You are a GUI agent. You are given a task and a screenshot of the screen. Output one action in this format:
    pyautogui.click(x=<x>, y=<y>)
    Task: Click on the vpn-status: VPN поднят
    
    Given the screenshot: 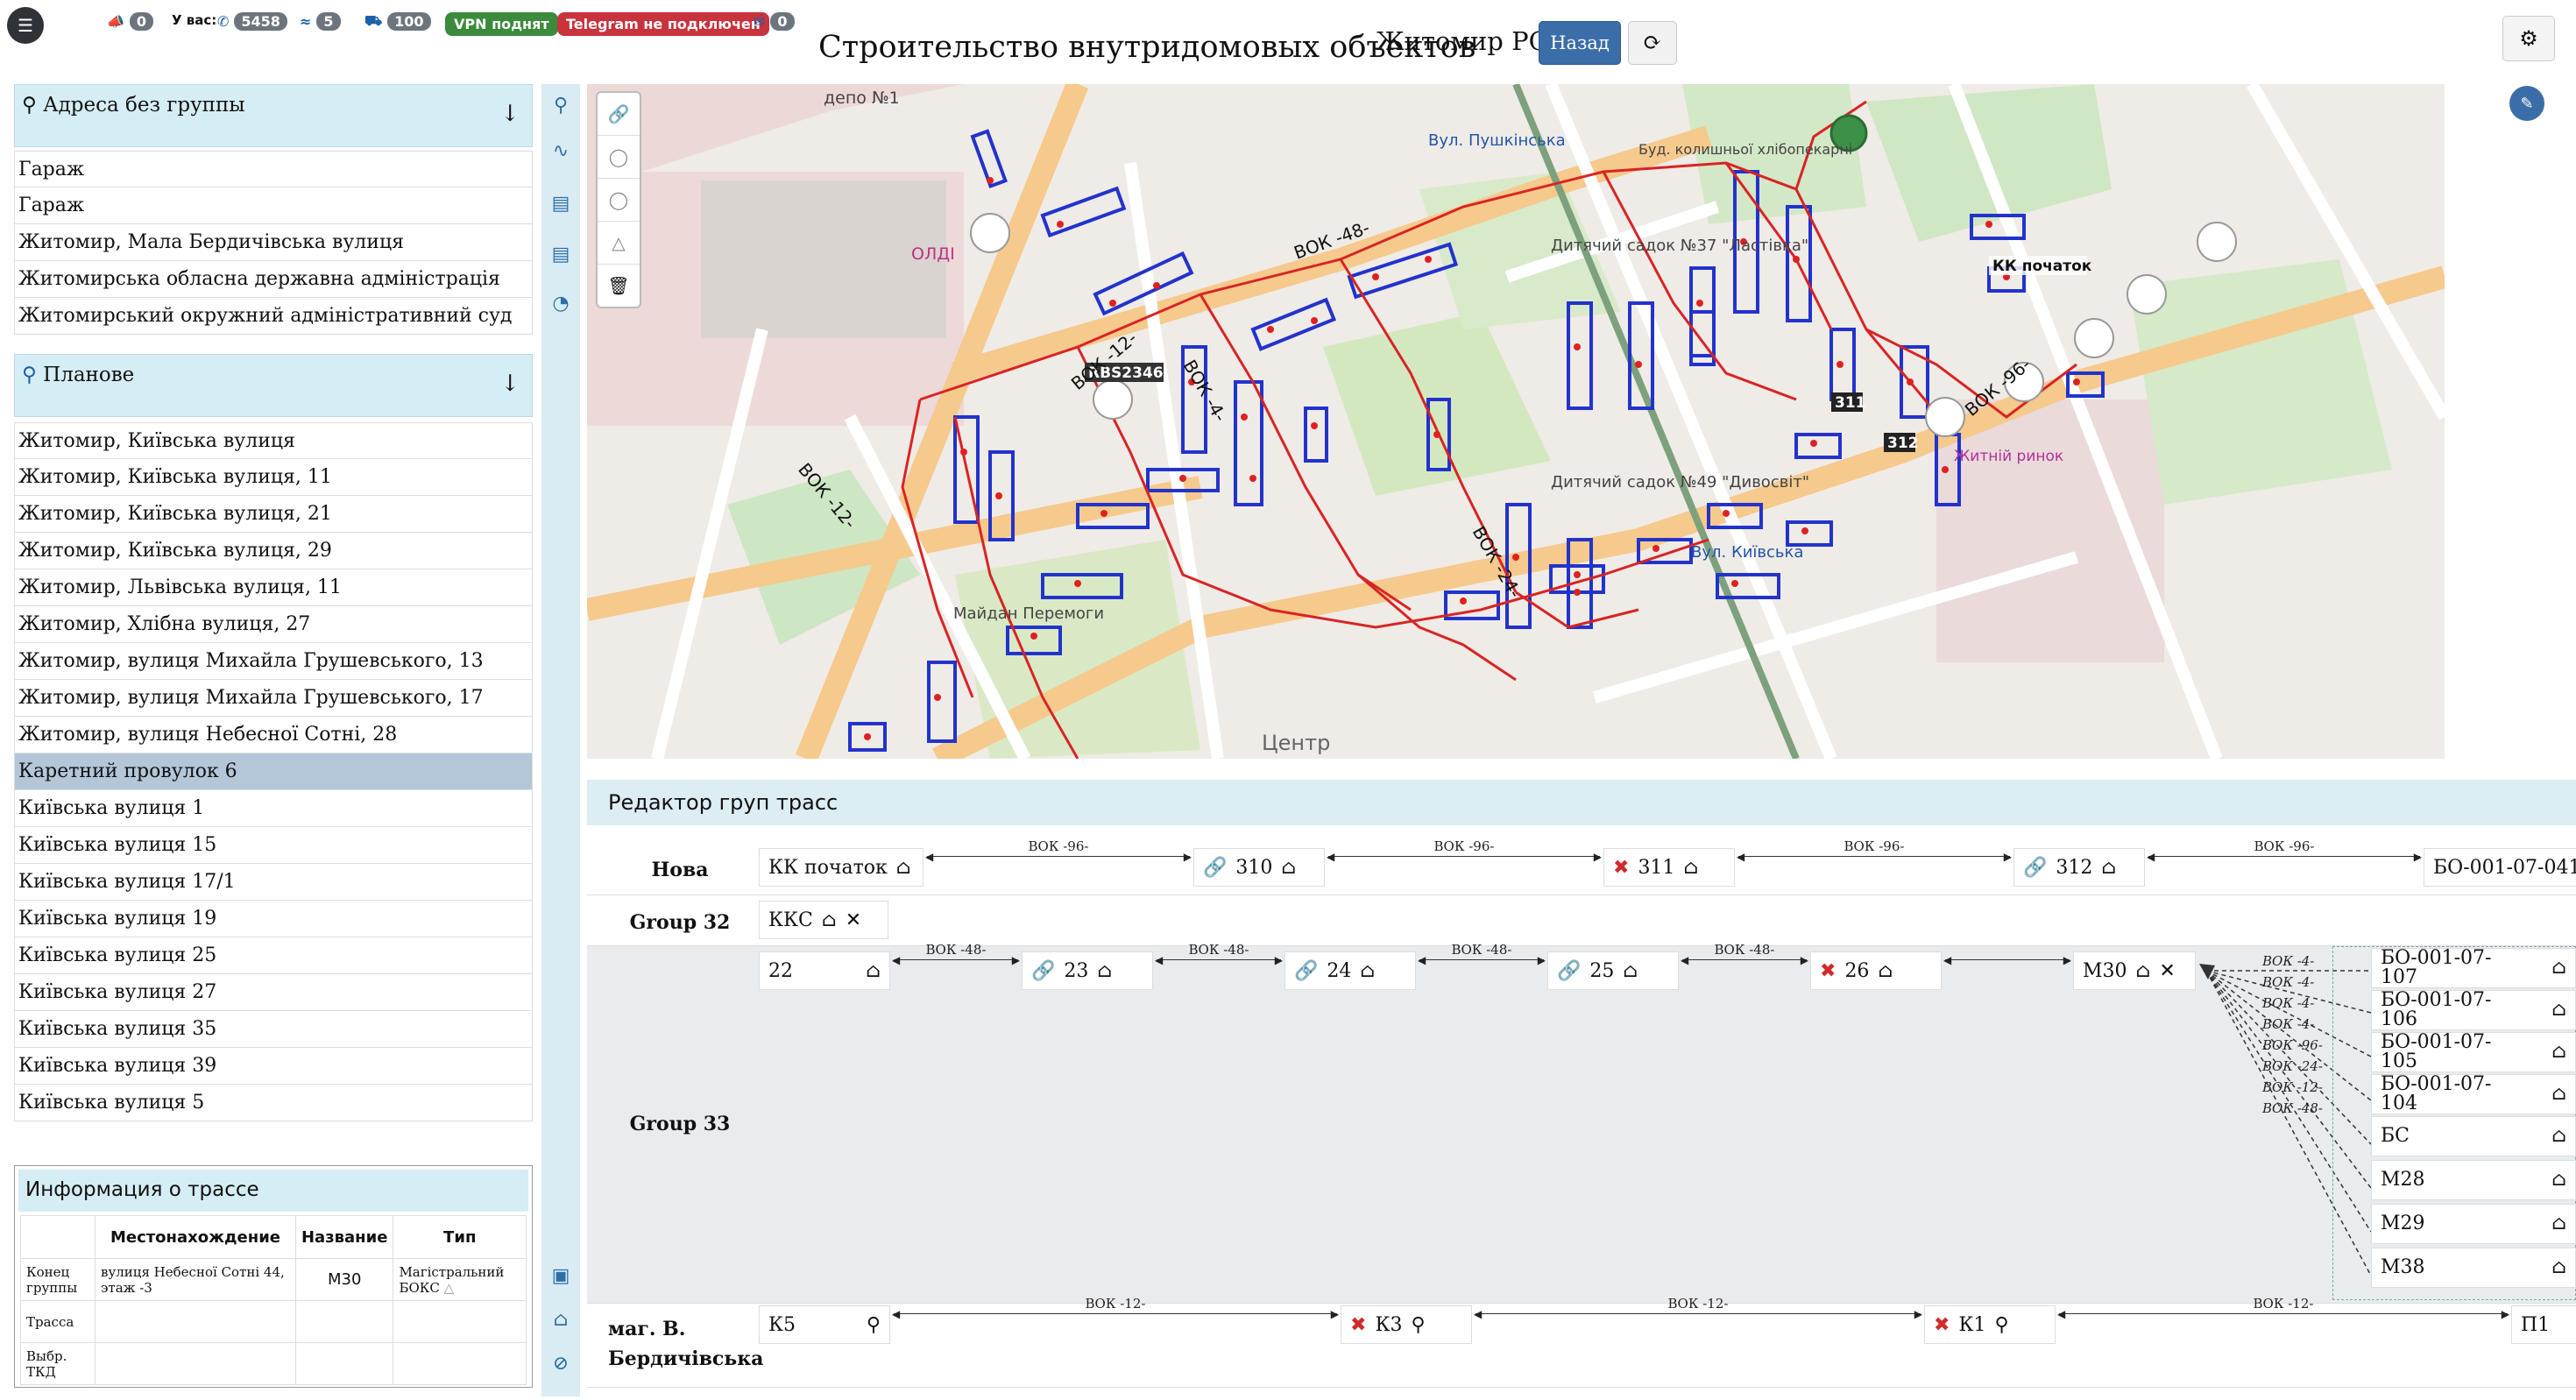 What is the action you would take?
    pyautogui.click(x=501, y=24)
    